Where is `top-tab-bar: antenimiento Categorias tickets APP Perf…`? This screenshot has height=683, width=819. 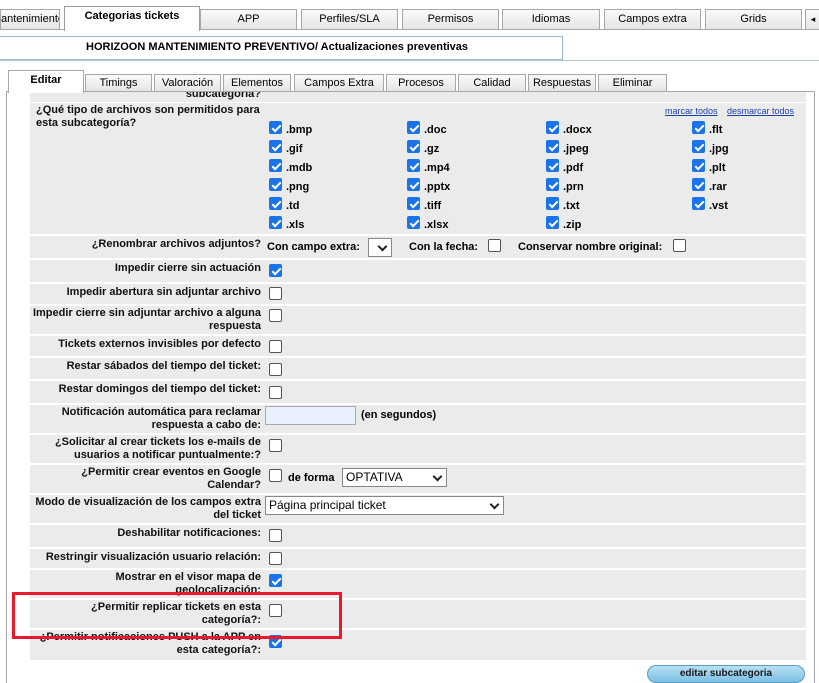
top-tab-bar: antenimiento Categorias tickets APP Perf… is located at coordinates (409, 18).